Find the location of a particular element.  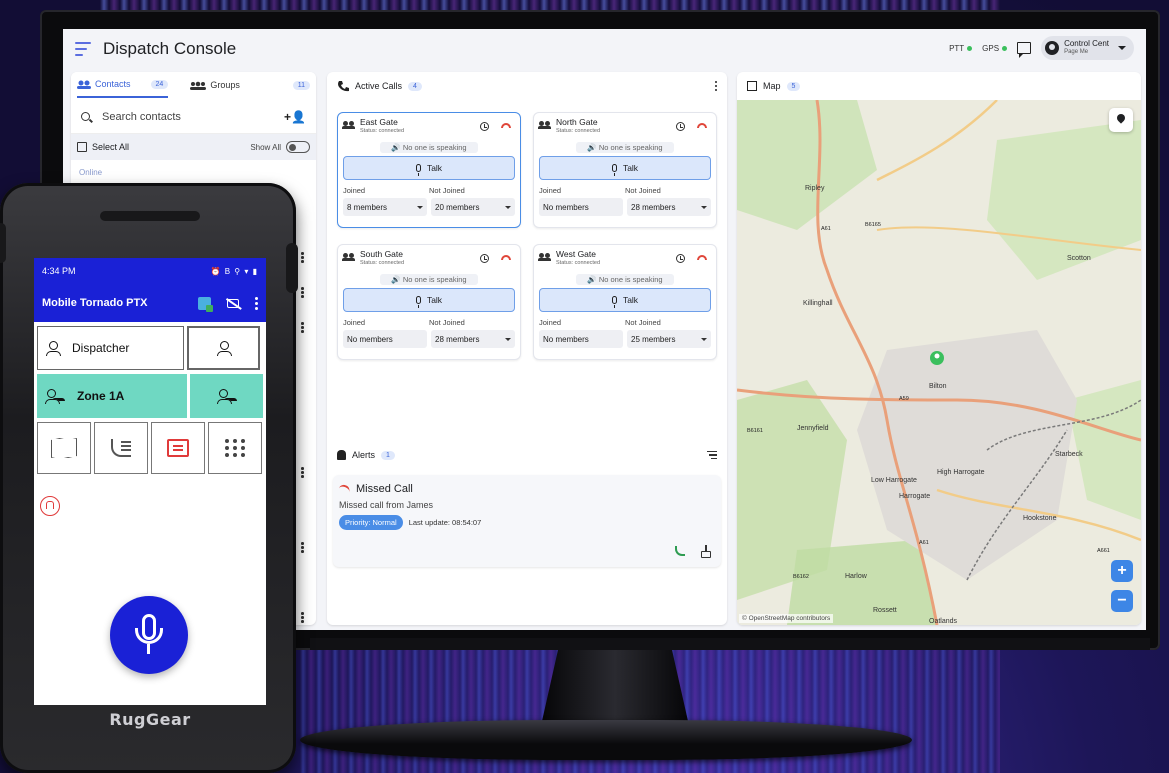

messages-tile-button is located at coordinates (178, 448).